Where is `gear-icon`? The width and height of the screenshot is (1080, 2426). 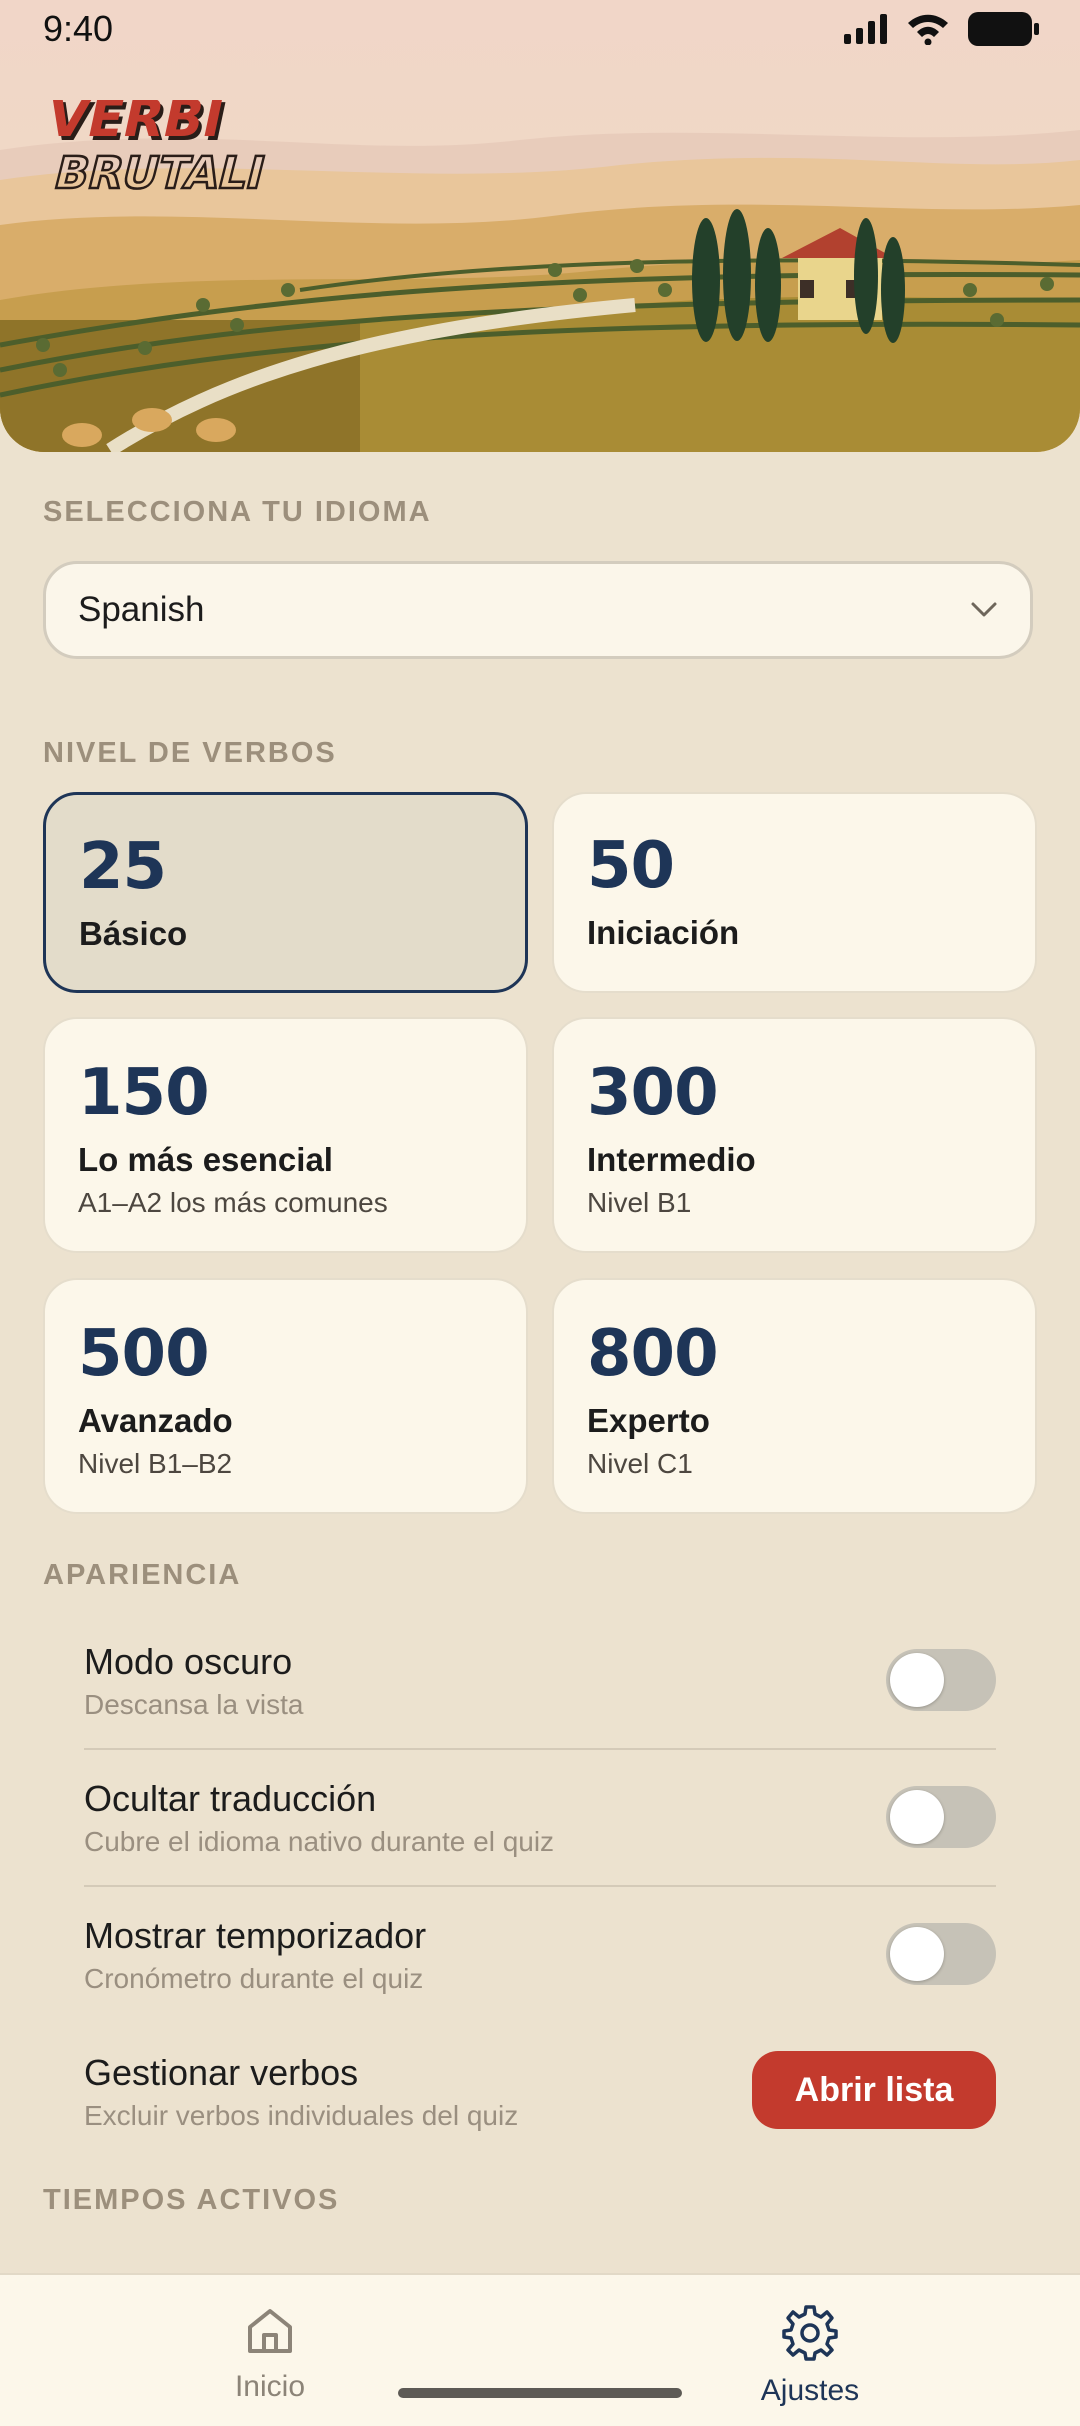 gear-icon is located at coordinates (810, 2333).